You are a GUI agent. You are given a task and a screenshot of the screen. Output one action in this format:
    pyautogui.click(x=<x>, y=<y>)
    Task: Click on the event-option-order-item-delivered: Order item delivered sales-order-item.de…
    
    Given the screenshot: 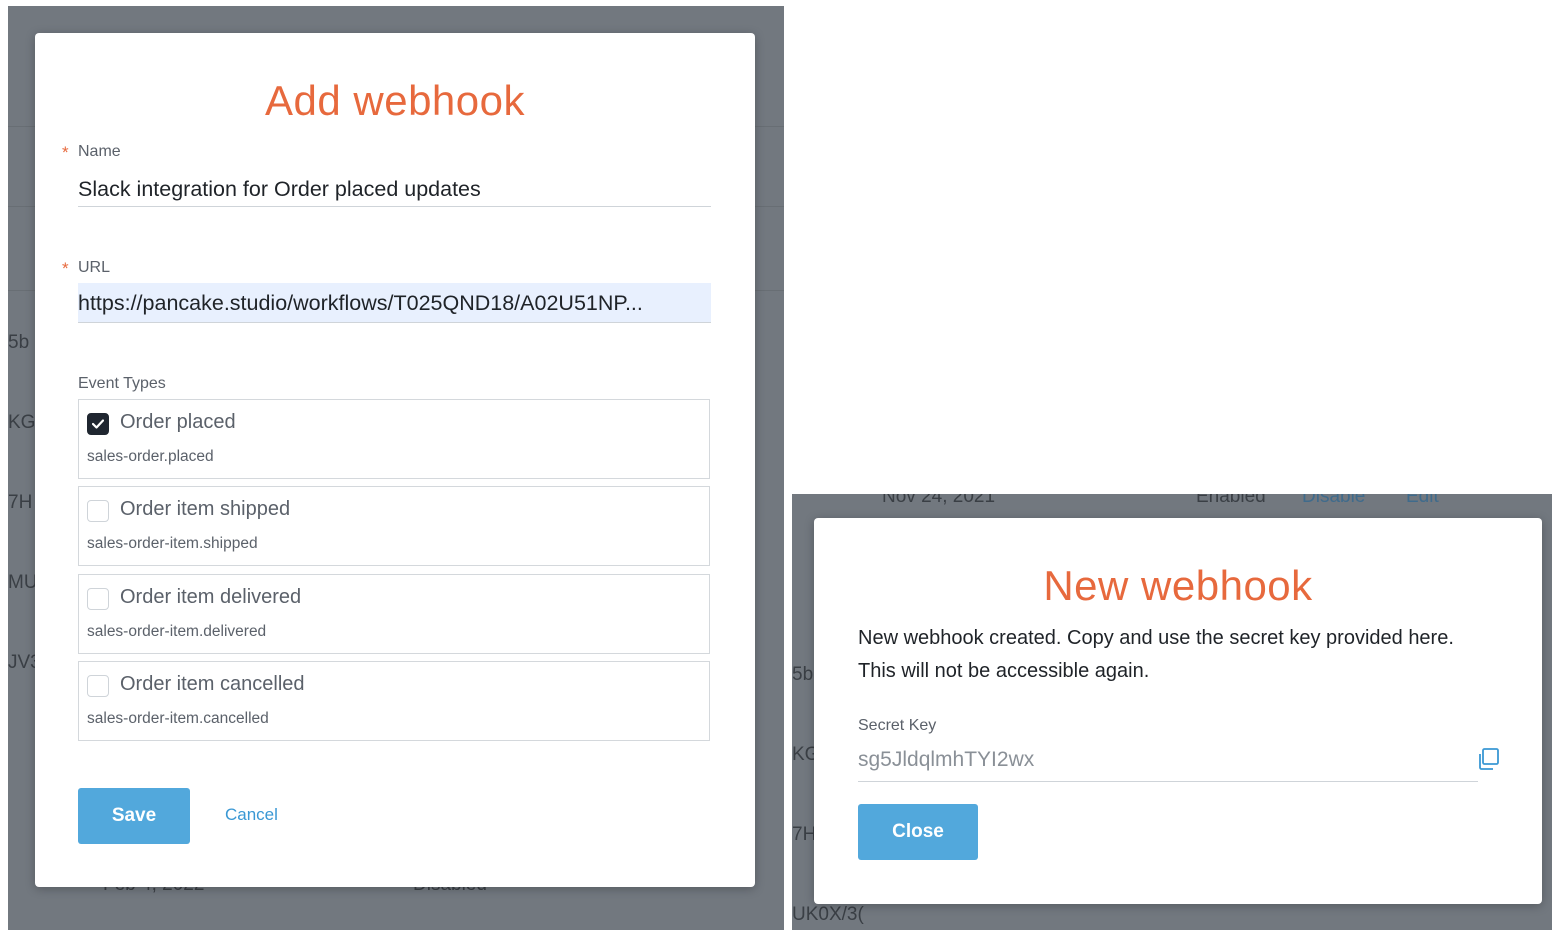 What is the action you would take?
    pyautogui.click(x=394, y=614)
    